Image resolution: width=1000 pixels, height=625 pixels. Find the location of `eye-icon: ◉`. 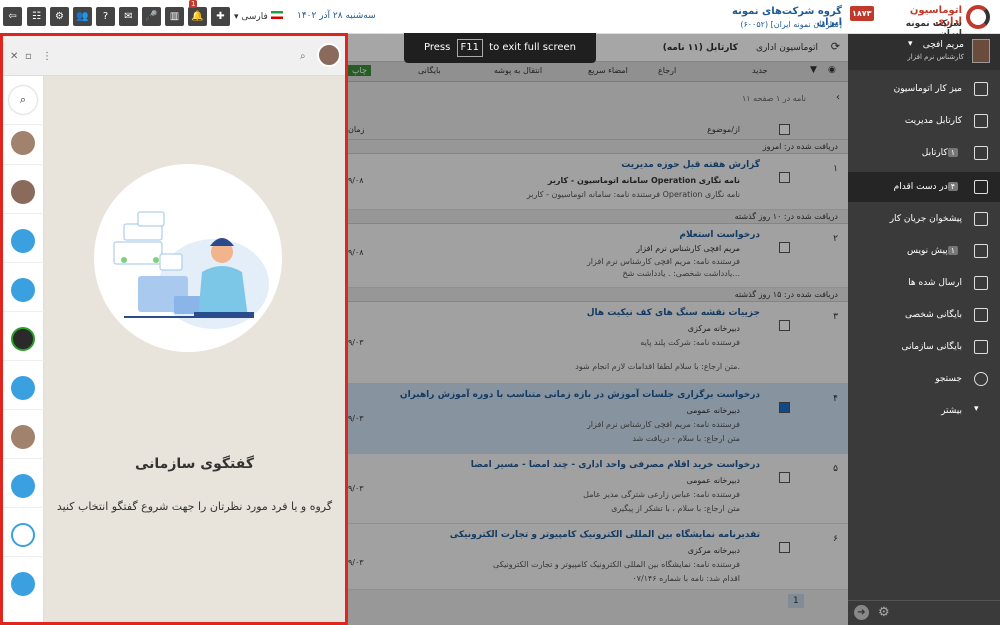

eye-icon: ◉ is located at coordinates (832, 70).